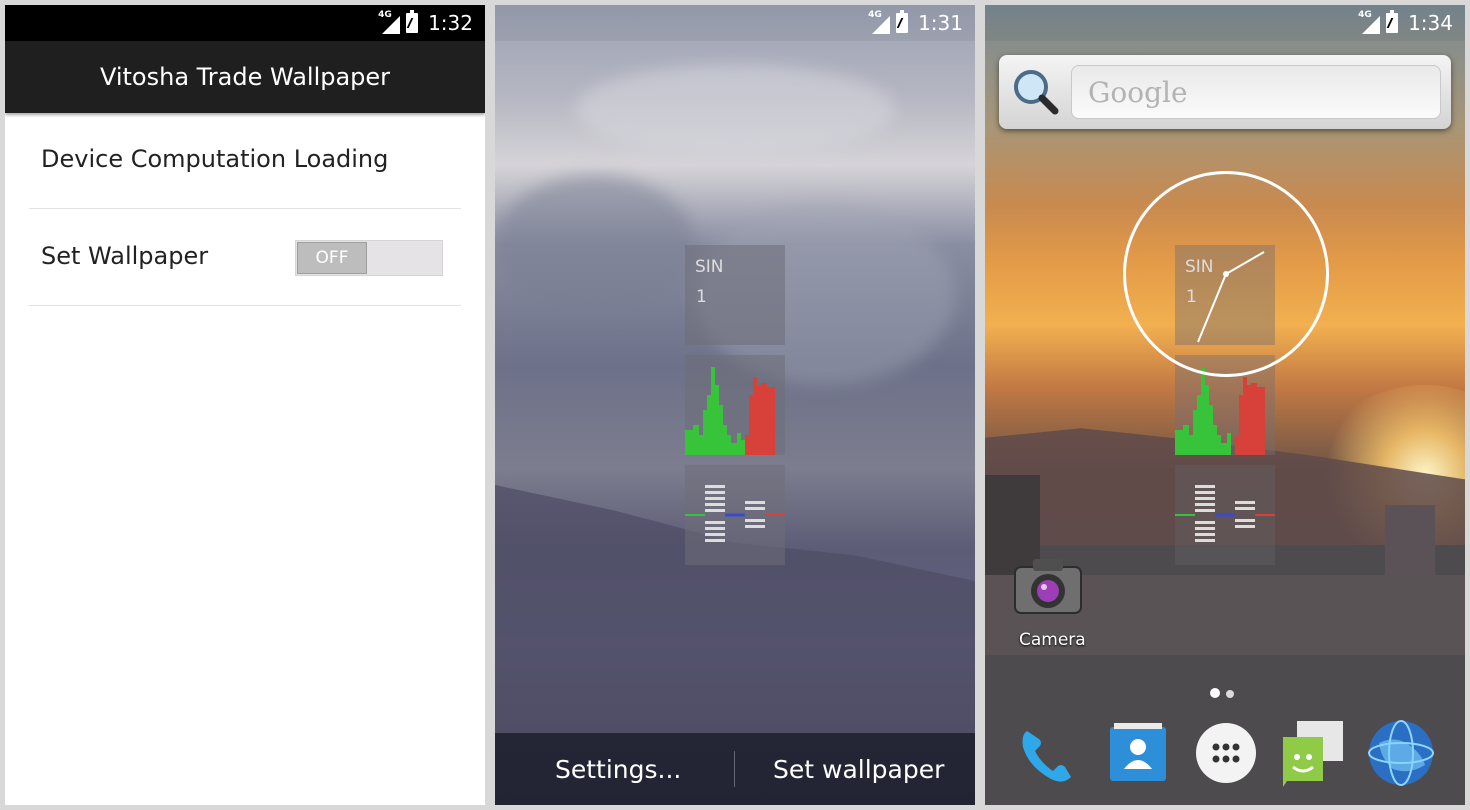  What do you see at coordinates (1430, 23) in the screenshot?
I see `status-time: 1:34` at bounding box center [1430, 23].